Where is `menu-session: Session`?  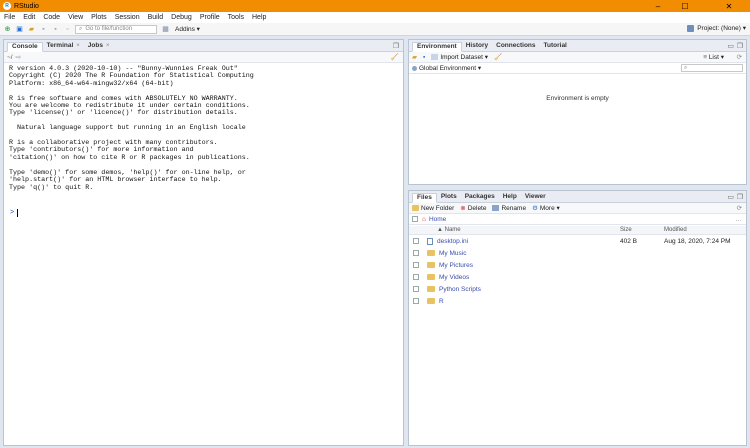
menu-session: Session is located at coordinates (127, 17).